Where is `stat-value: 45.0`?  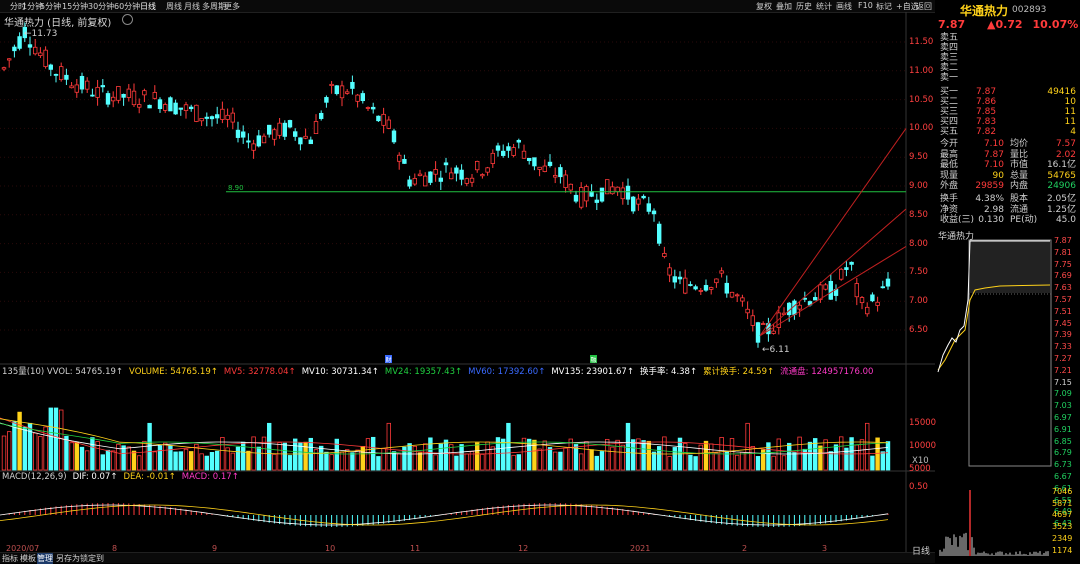
stat-value: 45.0 is located at coordinates (1065, 220).